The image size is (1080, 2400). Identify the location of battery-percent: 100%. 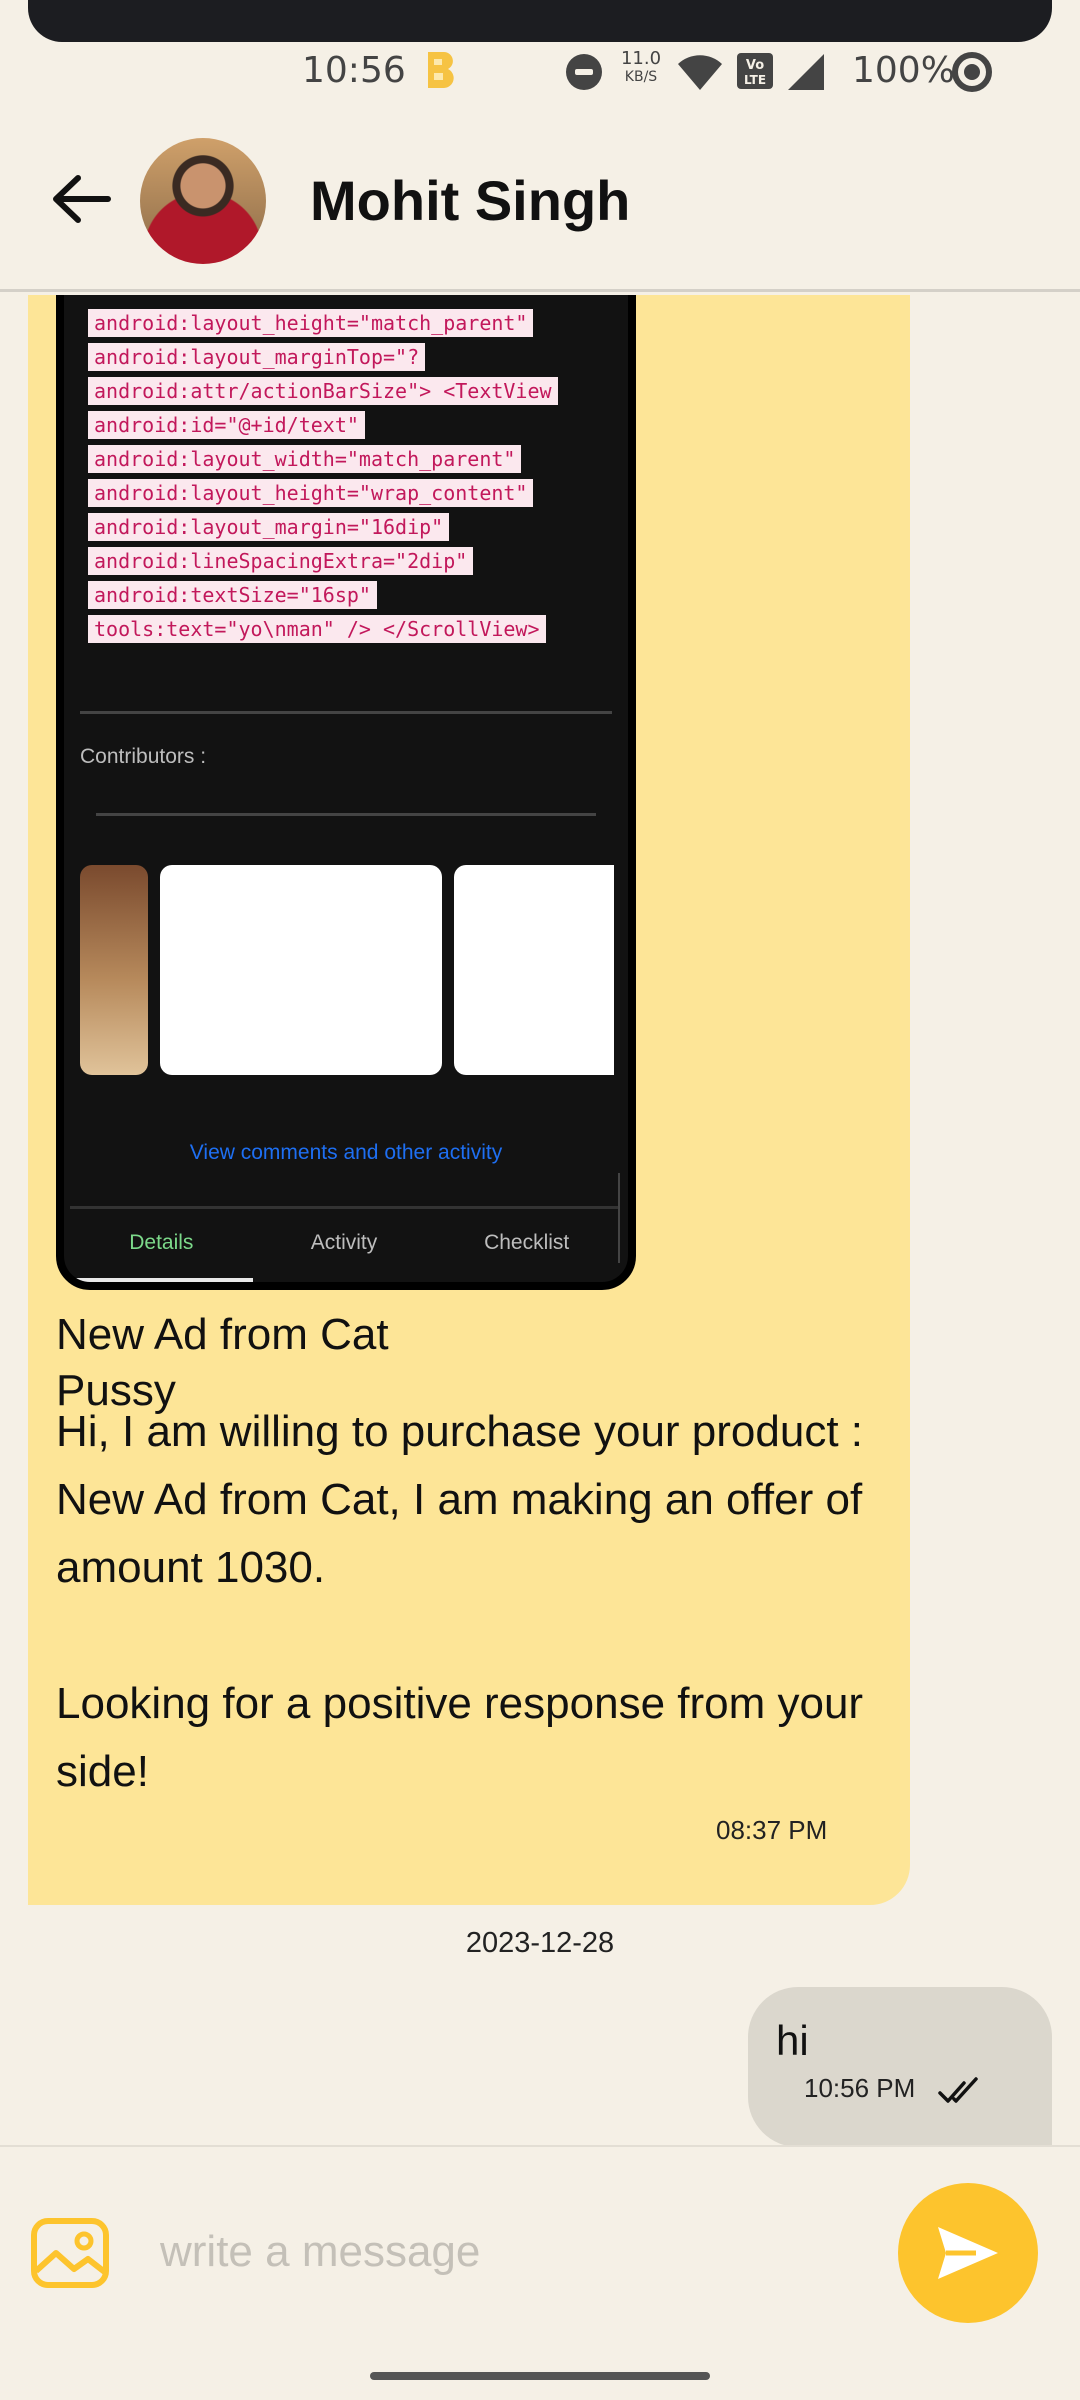
(903, 70).